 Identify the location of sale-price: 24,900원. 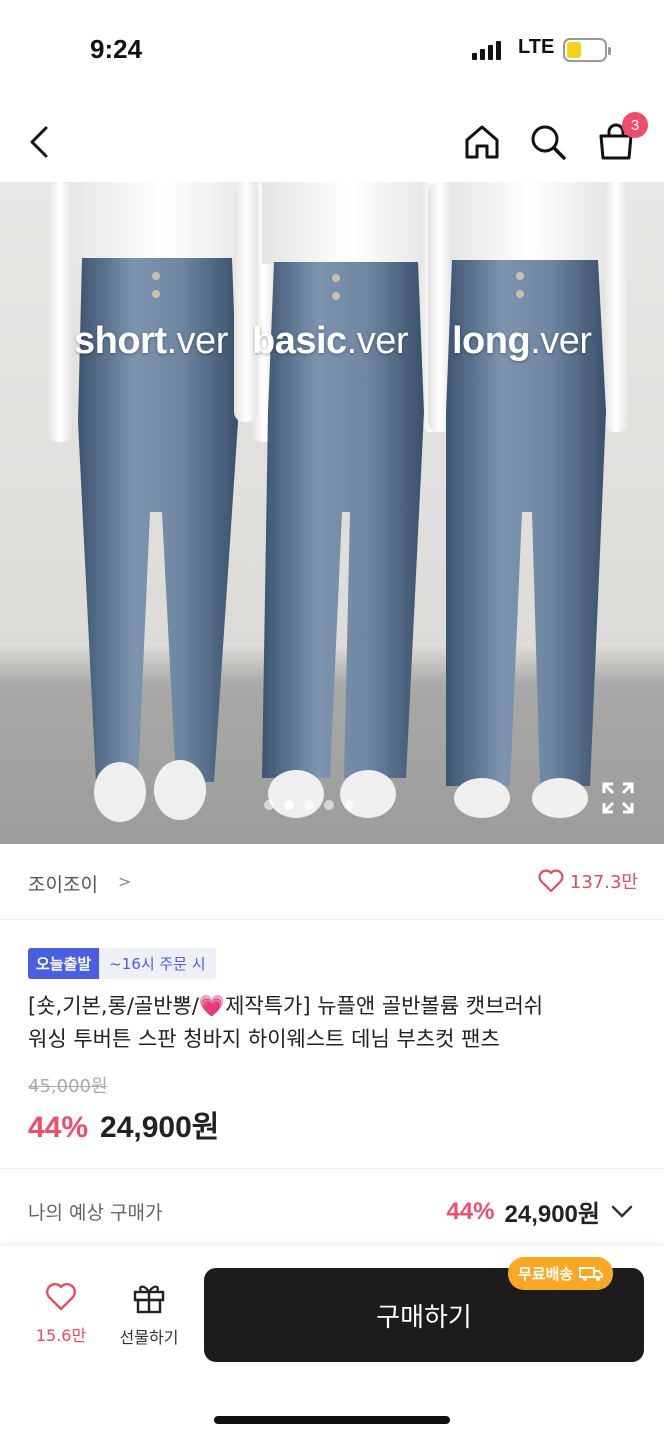
(160, 1127).